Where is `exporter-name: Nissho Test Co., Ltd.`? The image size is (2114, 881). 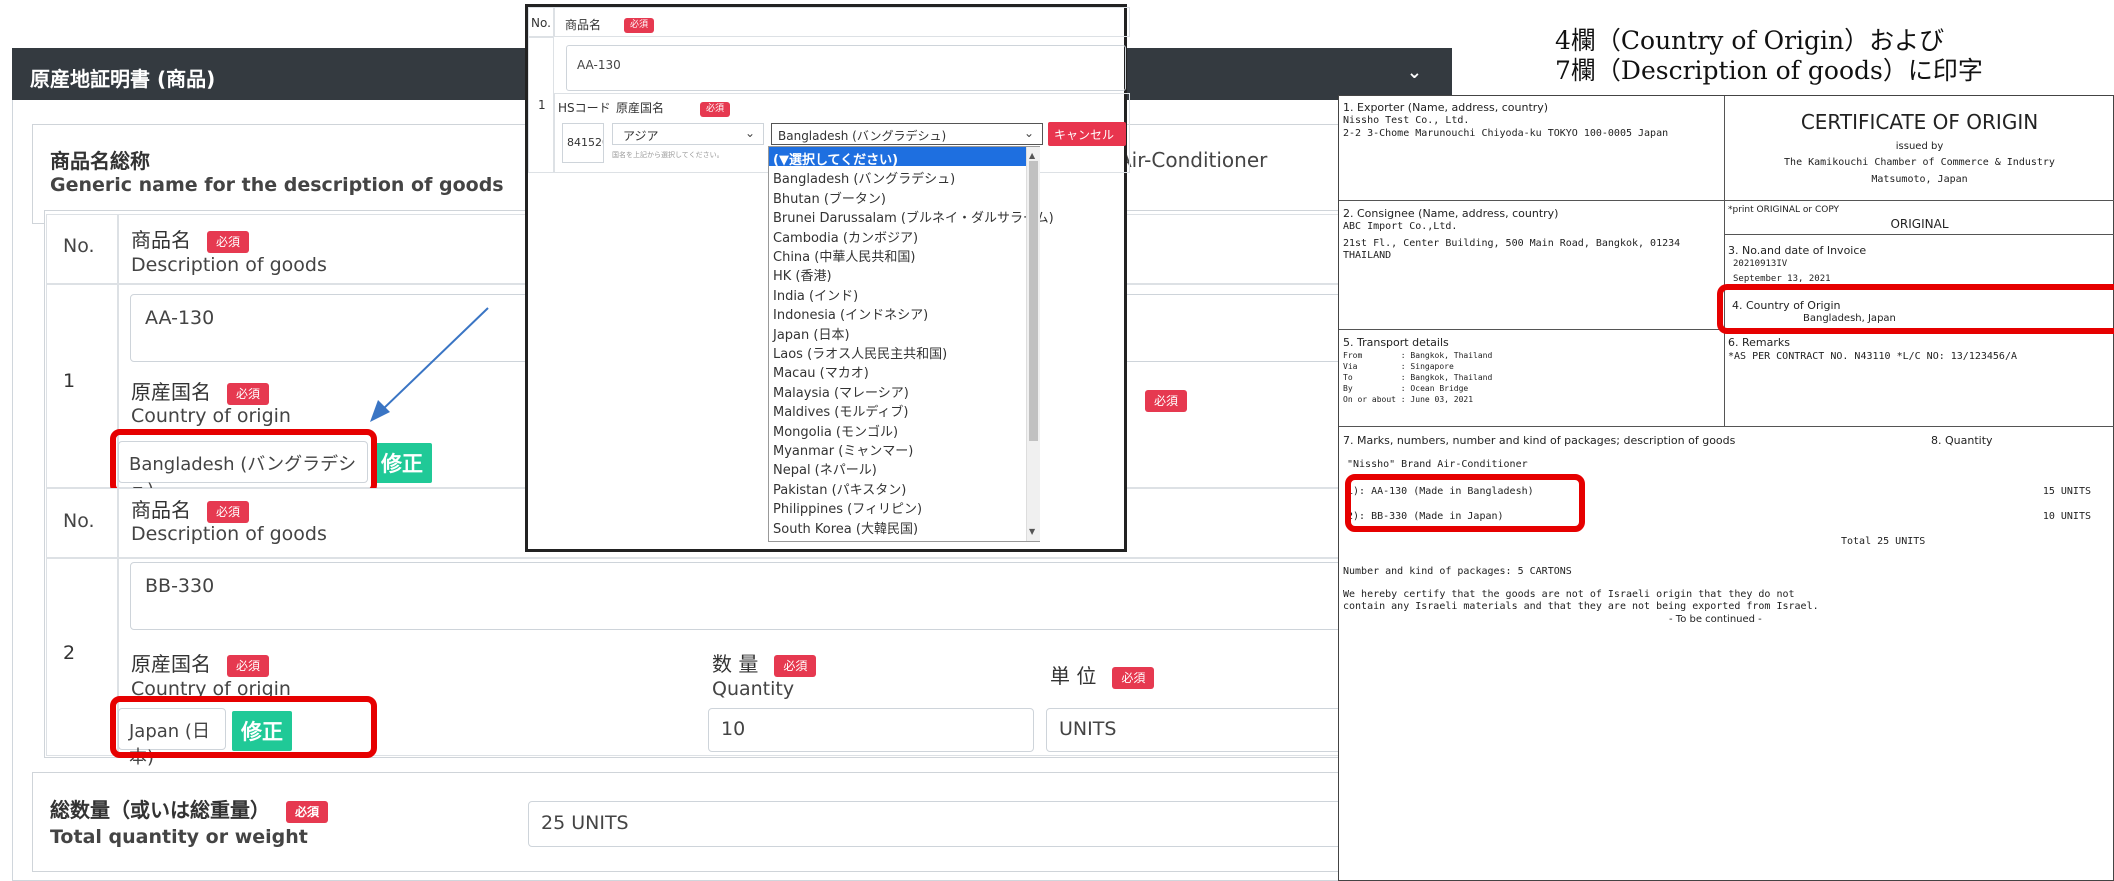
exporter-name: Nissho Test Co., Ltd. is located at coordinates (1406, 120).